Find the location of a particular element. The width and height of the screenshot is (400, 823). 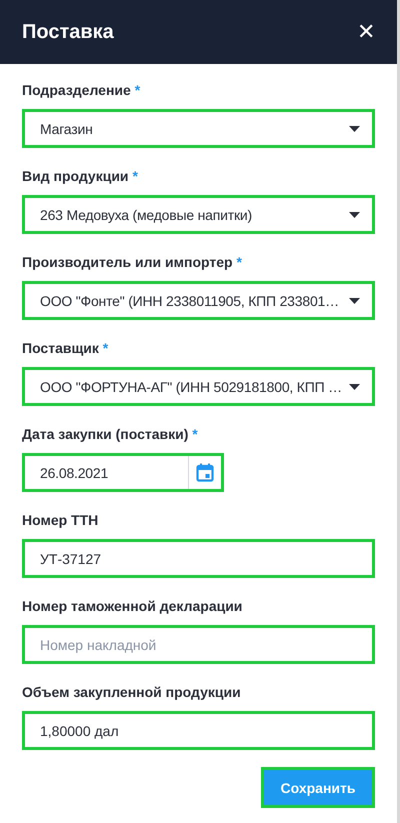

input-field: 1,80000 дал is located at coordinates (198, 730).